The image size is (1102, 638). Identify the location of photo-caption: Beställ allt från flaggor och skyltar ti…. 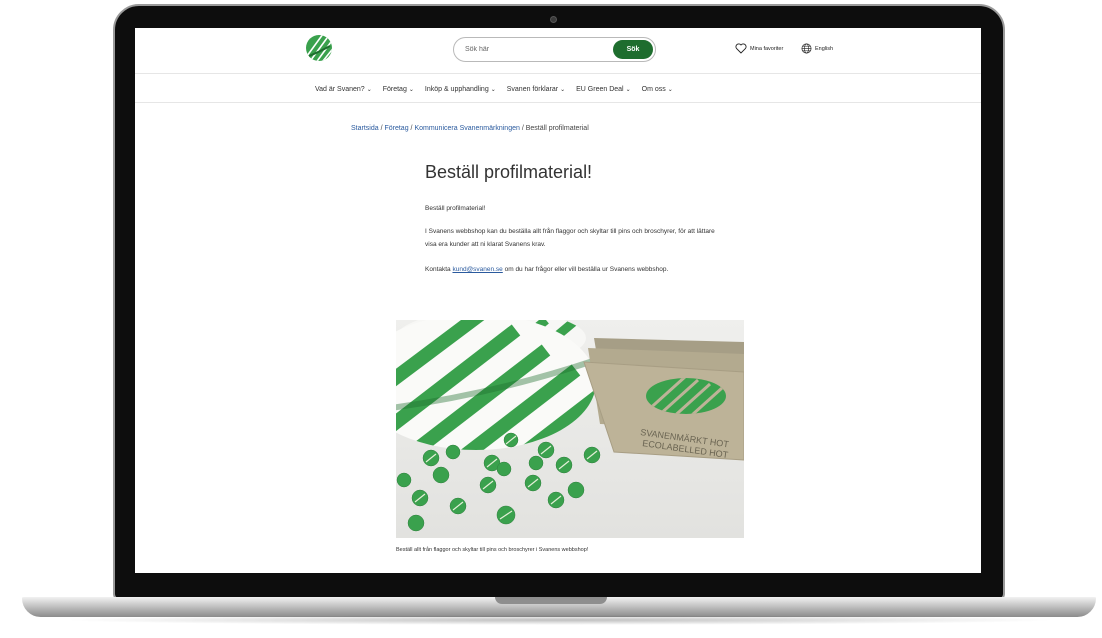
(492, 550).